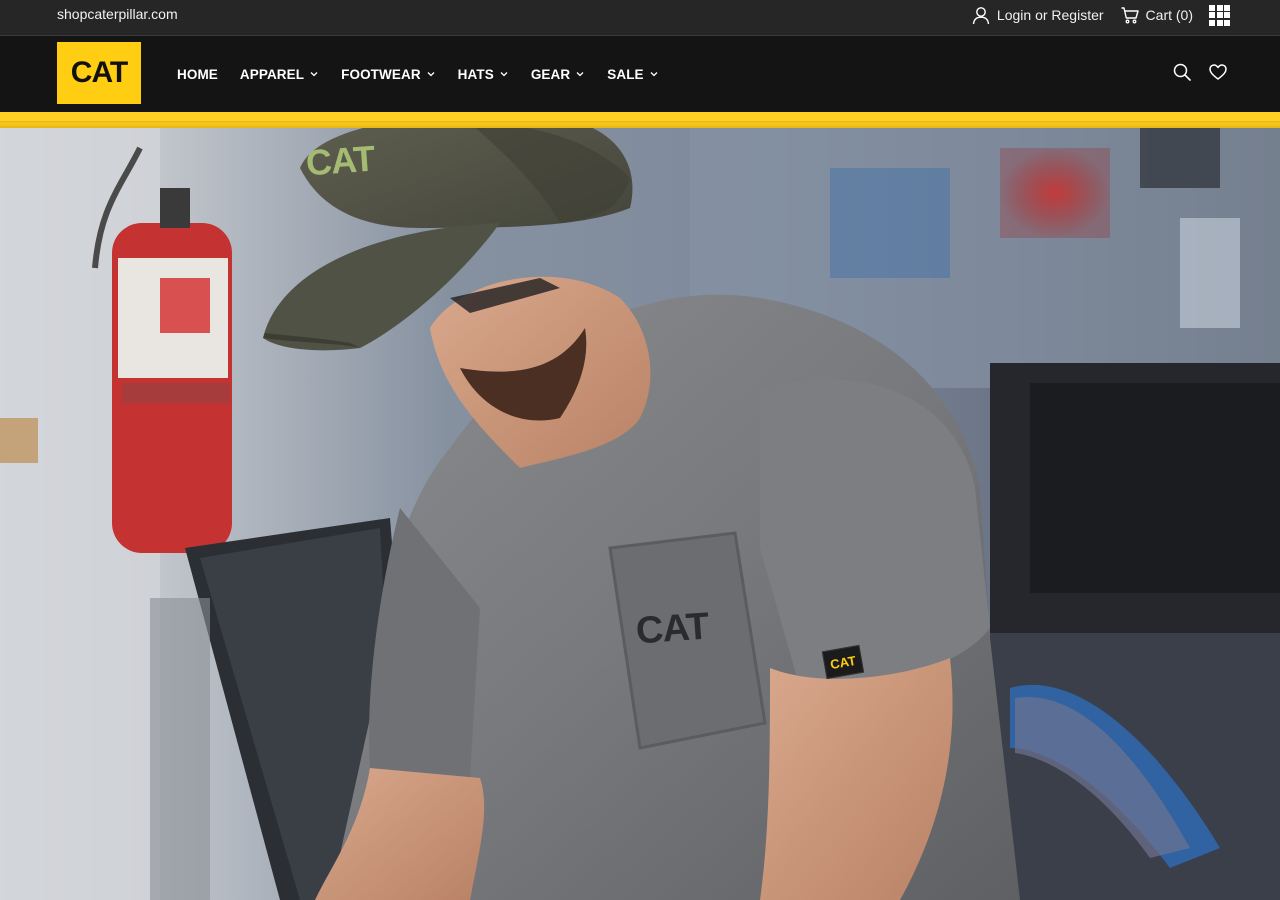 Image resolution: width=1280 pixels, height=900 pixels. I want to click on login-register-link: Login or Register, so click(1037, 15).